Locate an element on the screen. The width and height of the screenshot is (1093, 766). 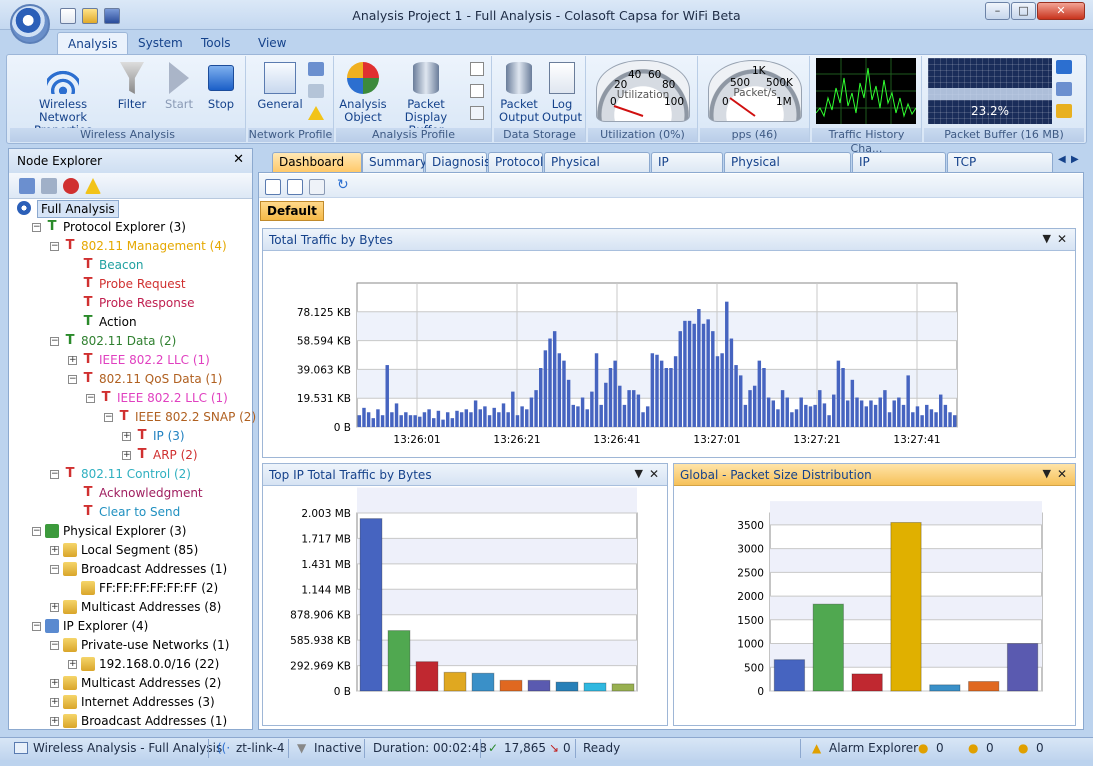
tree-item: − T 802.11 Control (2) is located at coordinates (130, 474).